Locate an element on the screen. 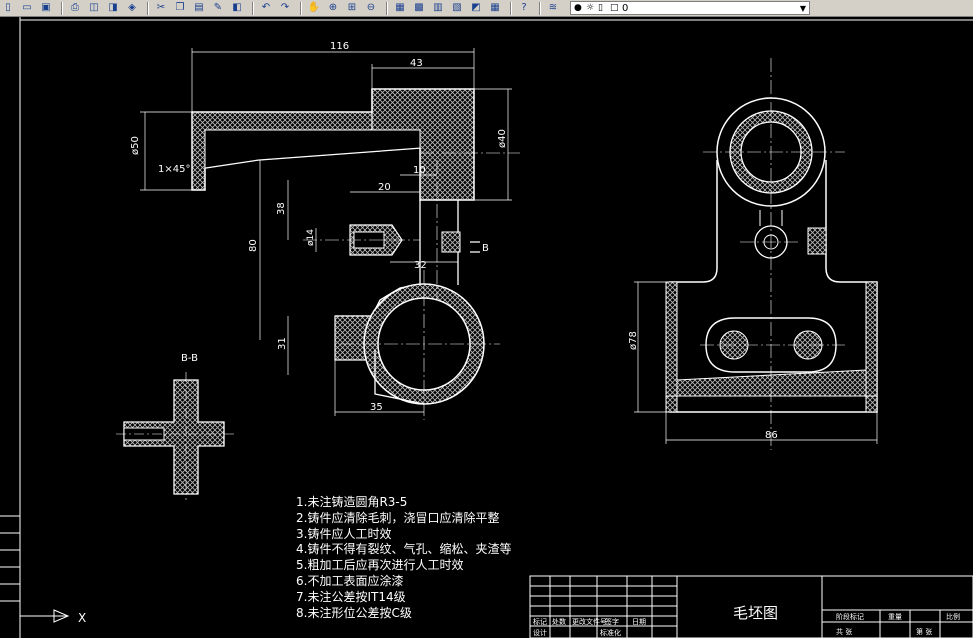 The width and height of the screenshot is (973, 638). paste-icon: ▤ is located at coordinates (199, 8).